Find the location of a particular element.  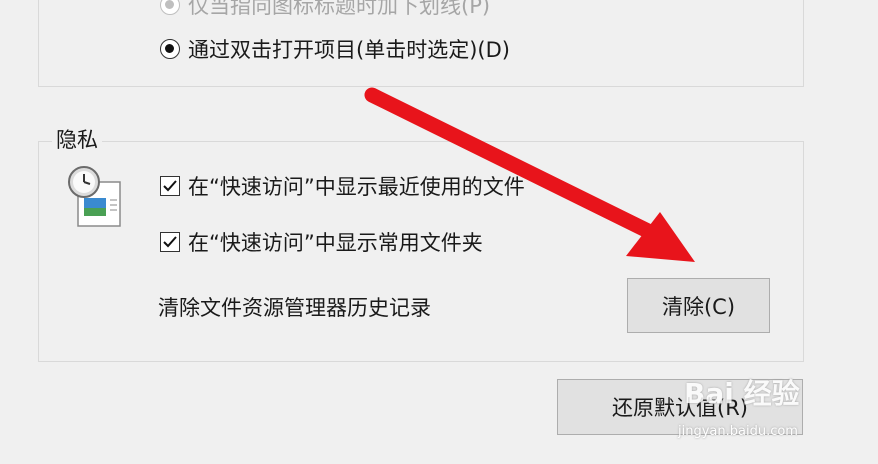

clock-document-icon is located at coordinates (95, 195).